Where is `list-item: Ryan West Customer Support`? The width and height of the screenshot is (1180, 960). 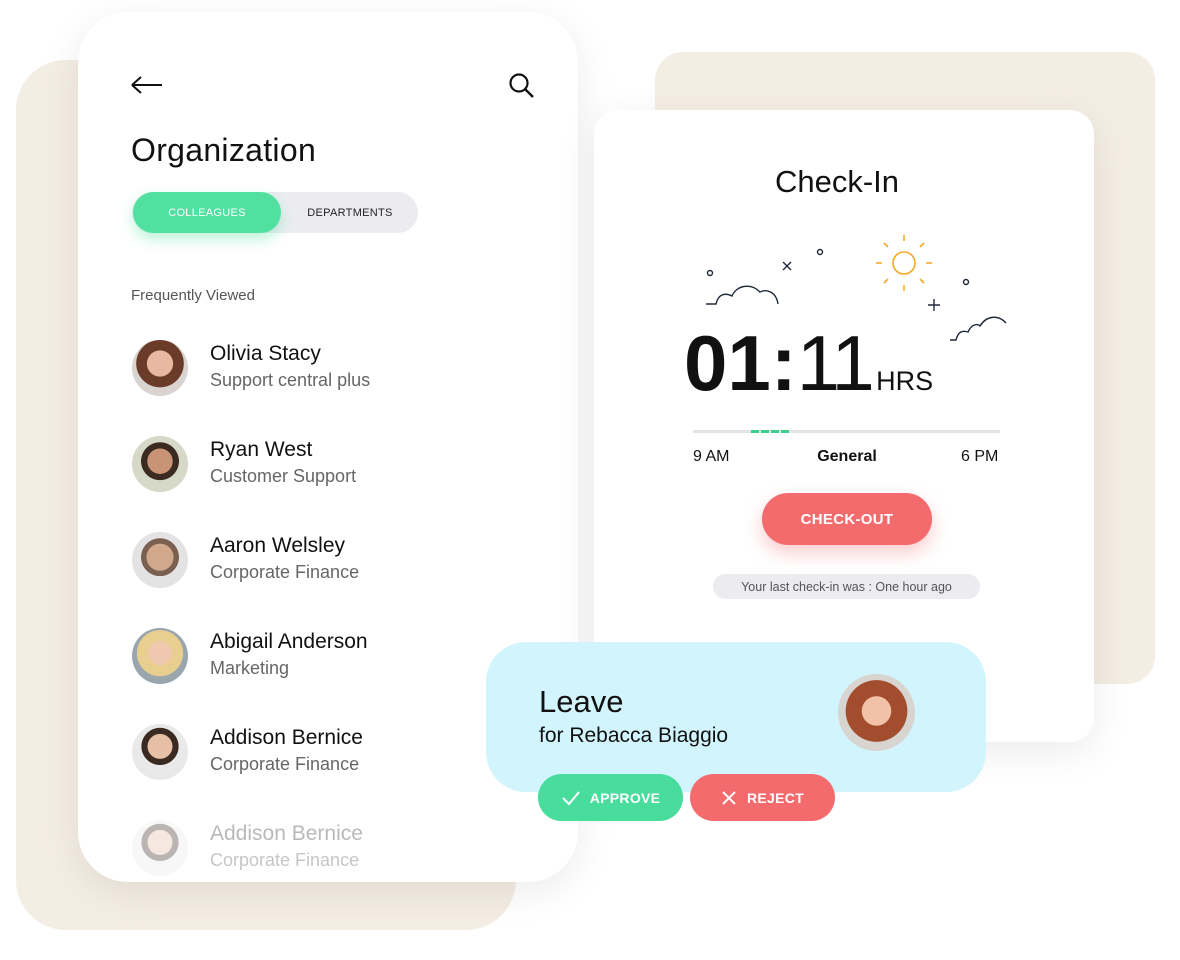 list-item: Ryan West Customer Support is located at coordinates (332, 466).